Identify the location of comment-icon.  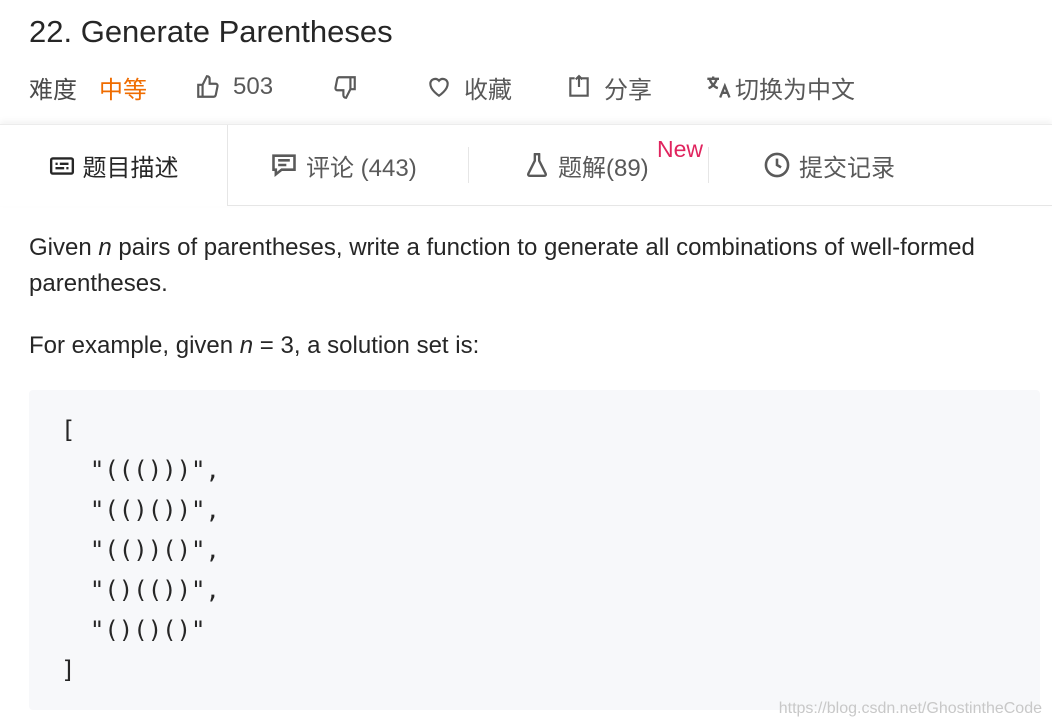
(284, 166).